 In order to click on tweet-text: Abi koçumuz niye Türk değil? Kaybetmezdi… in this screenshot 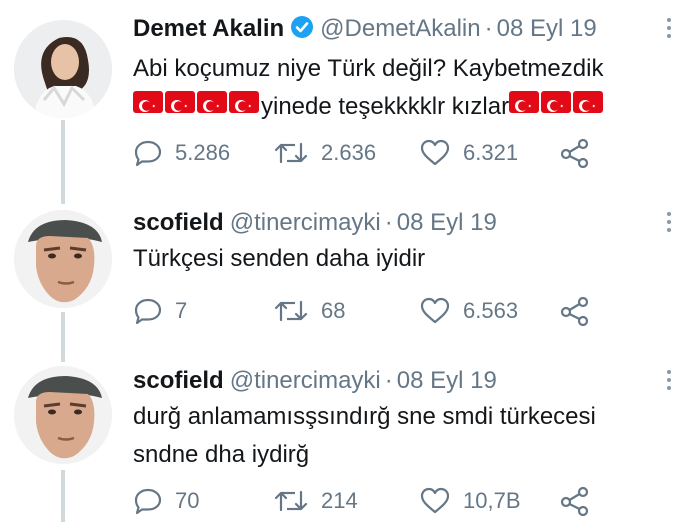, I will do `click(403, 88)`.